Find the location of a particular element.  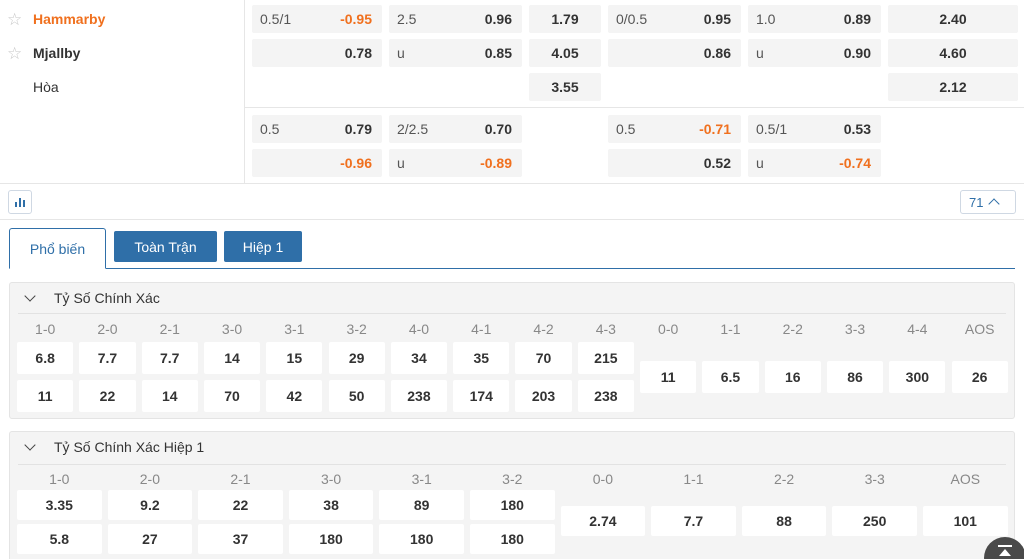

draw-score-odds-cell: 7.7 is located at coordinates (693, 521).